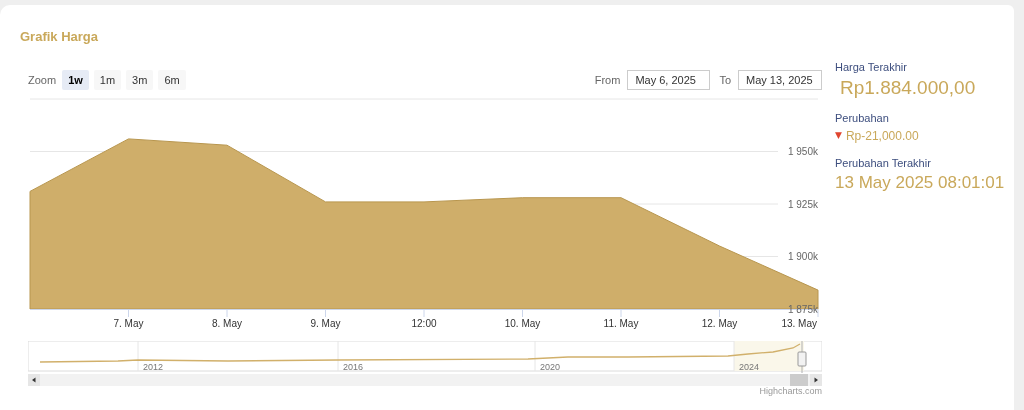 This screenshot has width=1024, height=410. Describe the element at coordinates (550, 367) in the screenshot. I see `navigator-year-label: 2020` at that location.